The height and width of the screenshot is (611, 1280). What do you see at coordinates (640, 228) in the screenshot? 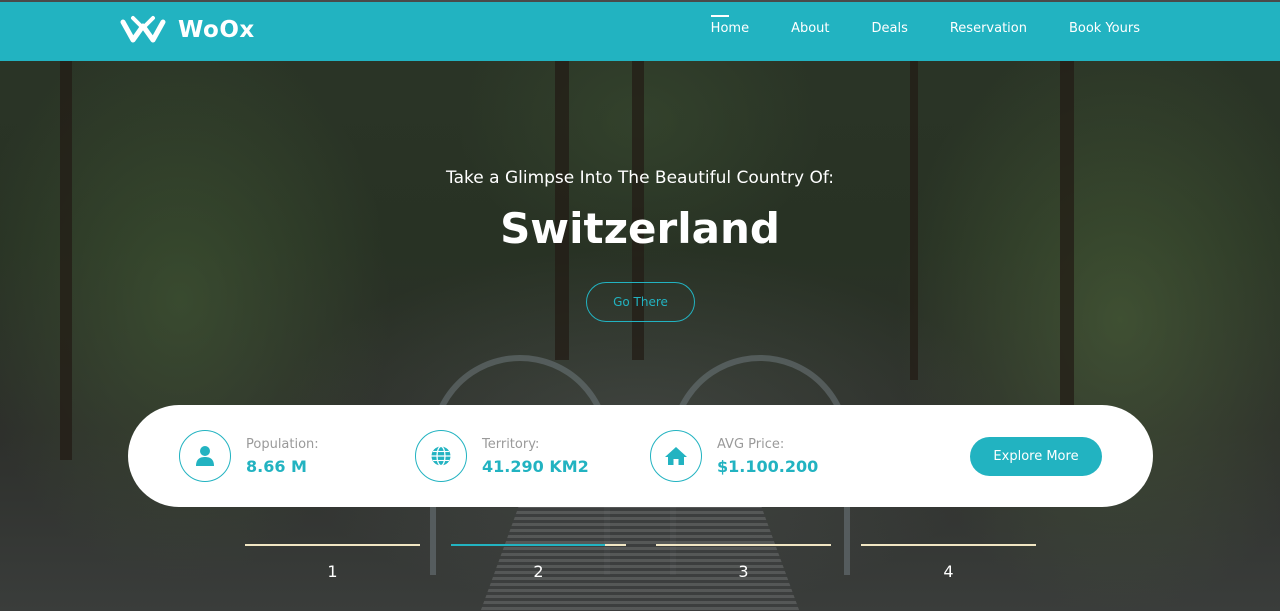
I see `hero-title: Switzerland` at bounding box center [640, 228].